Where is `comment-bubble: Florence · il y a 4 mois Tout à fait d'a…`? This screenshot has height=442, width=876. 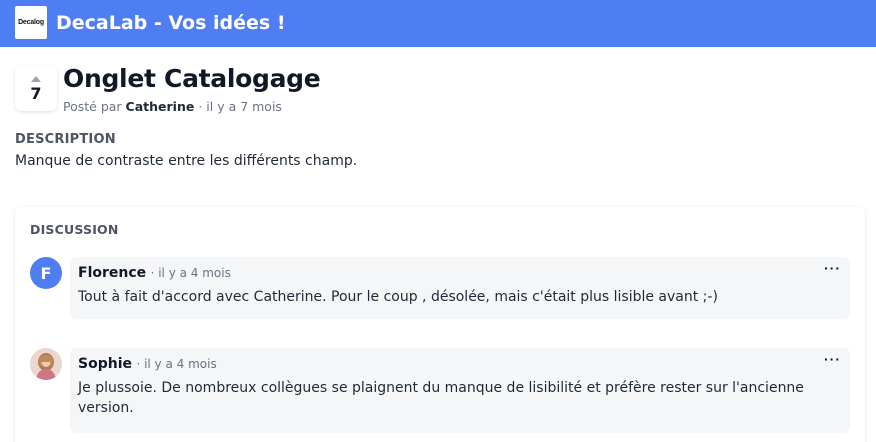
comment-bubble: Florence · il y a 4 mois Tout à fait d'a… is located at coordinates (460, 288).